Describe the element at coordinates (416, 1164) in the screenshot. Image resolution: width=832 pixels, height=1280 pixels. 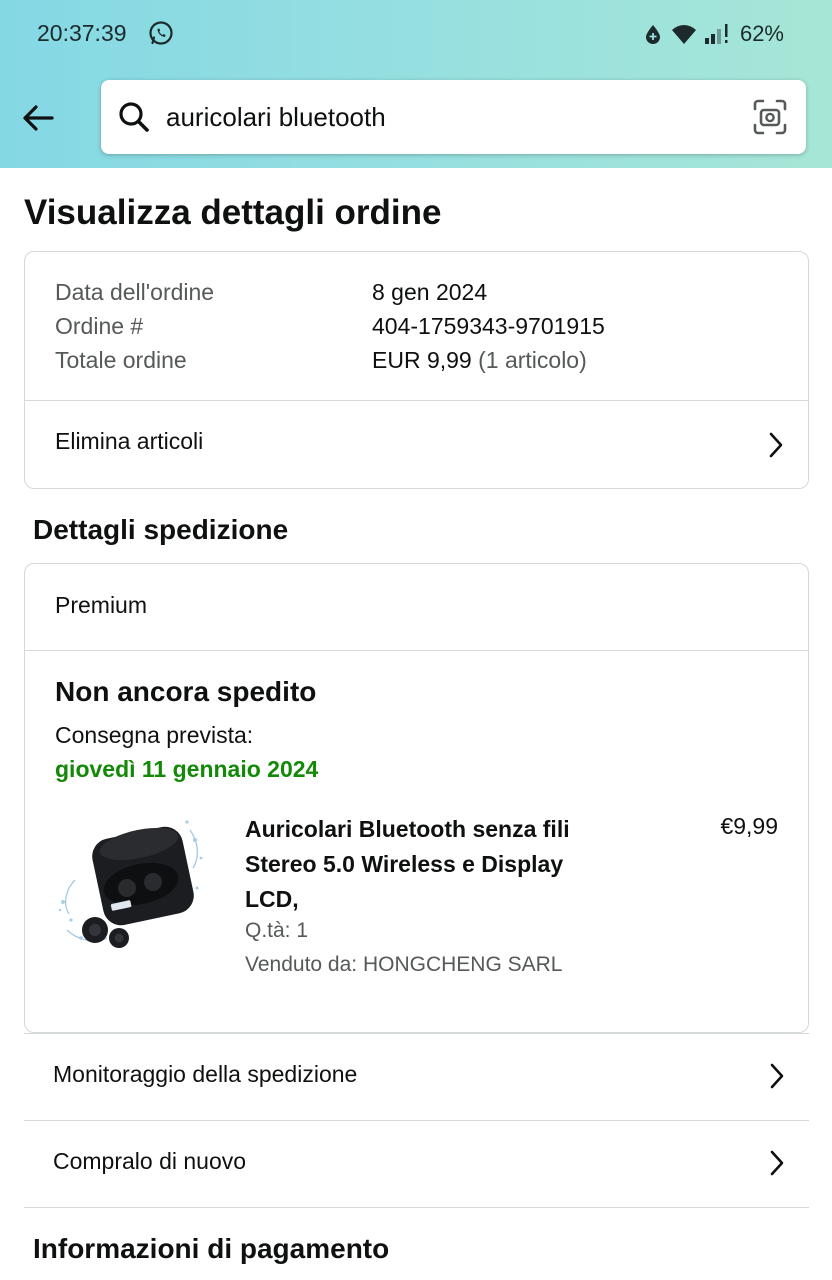
I see `buy-again-row: Compralo di nuovo` at that location.